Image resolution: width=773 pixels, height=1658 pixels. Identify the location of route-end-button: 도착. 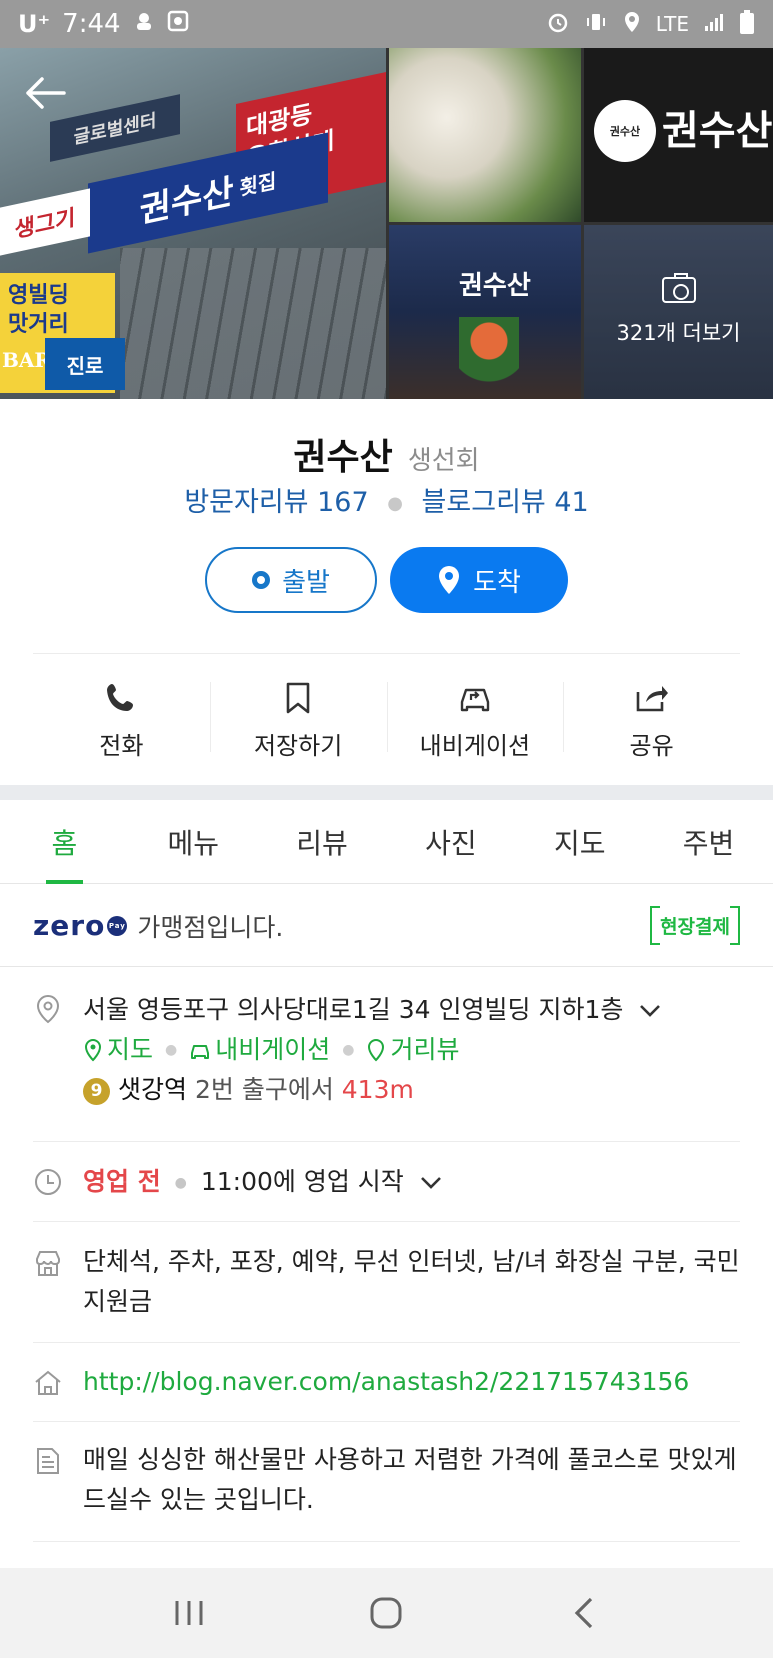
(479, 580).